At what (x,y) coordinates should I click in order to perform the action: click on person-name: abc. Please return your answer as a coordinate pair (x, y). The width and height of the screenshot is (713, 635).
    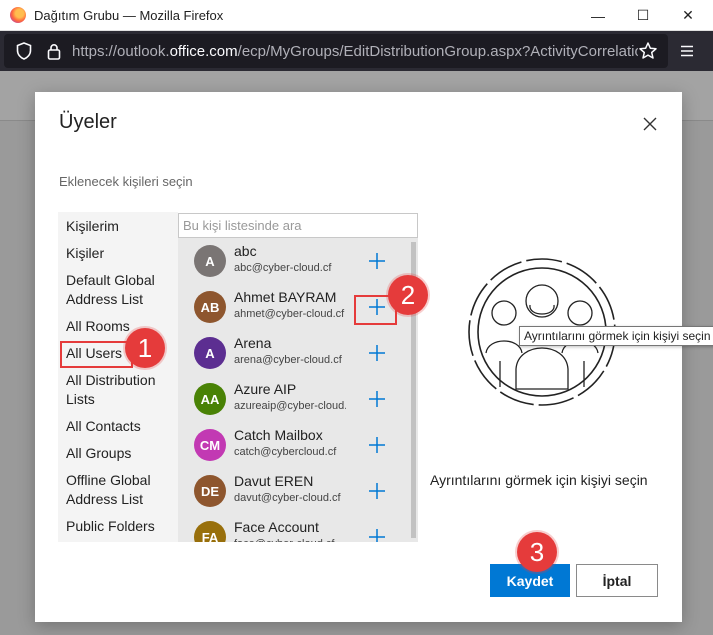
    Looking at the image, I should click on (245, 251).